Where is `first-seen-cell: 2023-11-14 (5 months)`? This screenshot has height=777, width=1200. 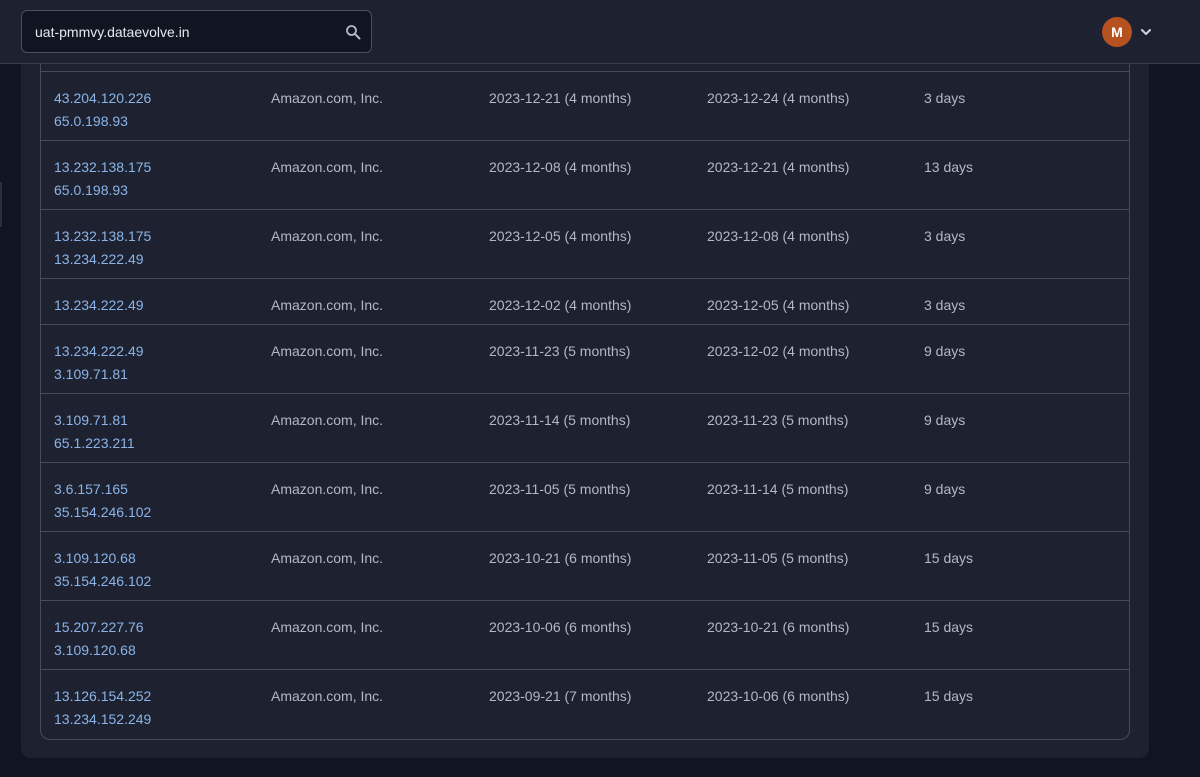
first-seen-cell: 2023-11-14 (5 months) is located at coordinates (560, 420).